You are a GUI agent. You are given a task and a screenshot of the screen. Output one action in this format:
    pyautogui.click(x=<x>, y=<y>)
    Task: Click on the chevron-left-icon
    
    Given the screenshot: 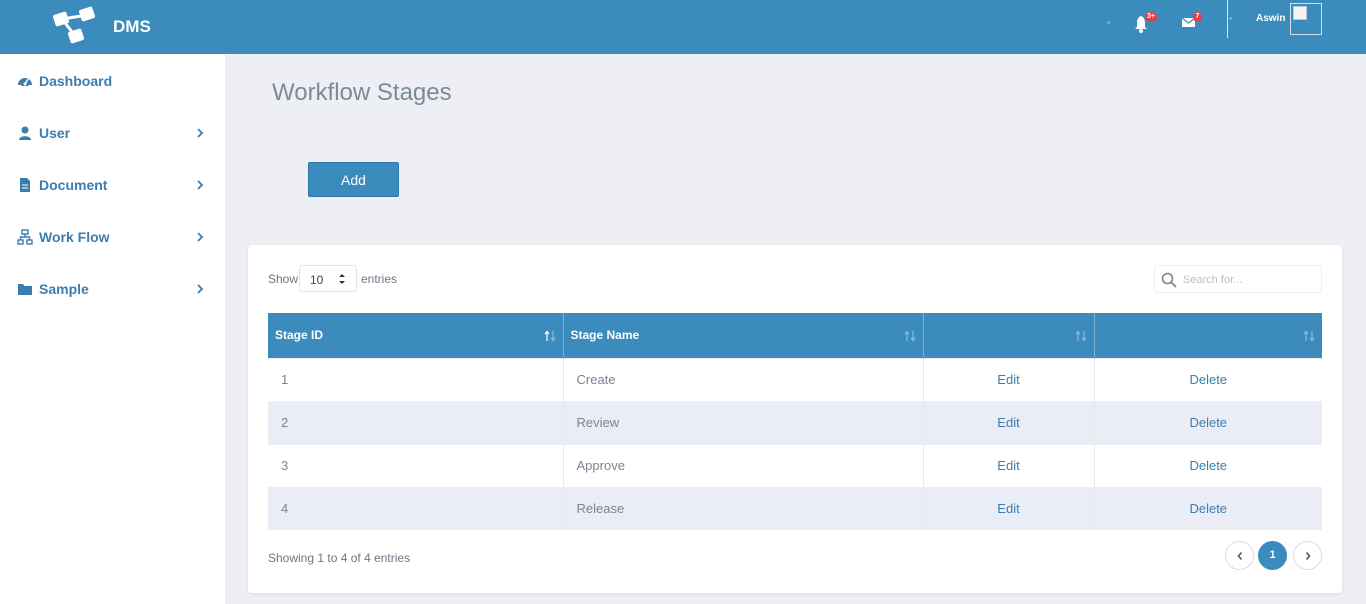 What is the action you would take?
    pyautogui.click(x=1240, y=556)
    